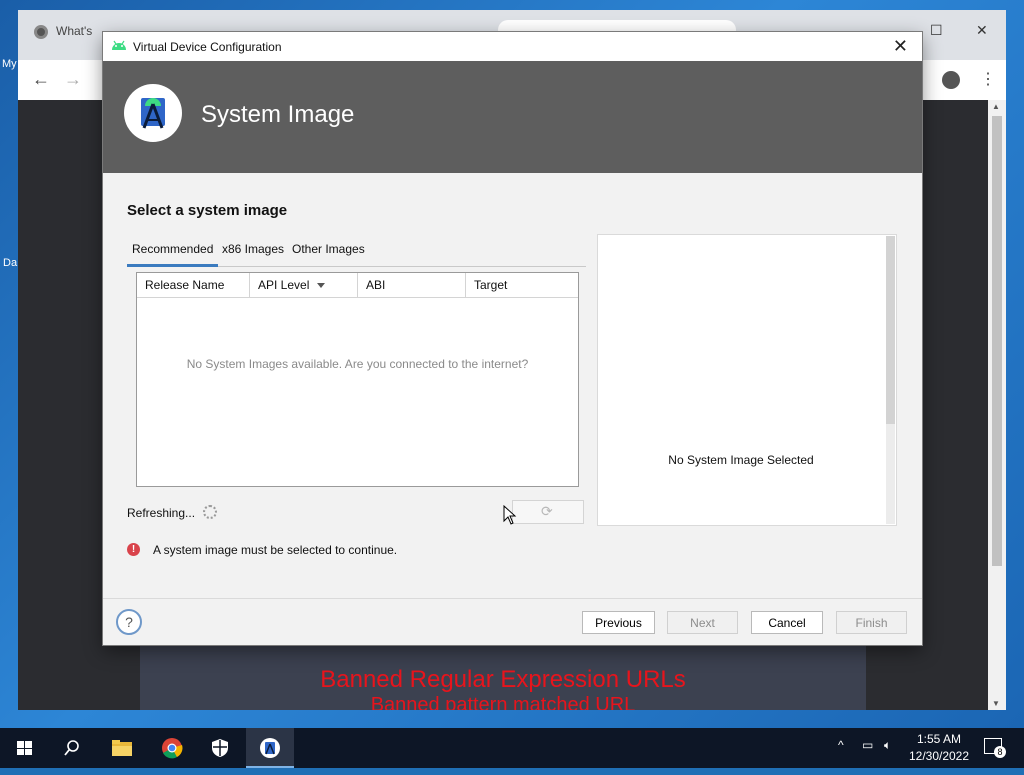 This screenshot has width=1024, height=775. I want to click on tab-other-images: Other Images, so click(328, 249).